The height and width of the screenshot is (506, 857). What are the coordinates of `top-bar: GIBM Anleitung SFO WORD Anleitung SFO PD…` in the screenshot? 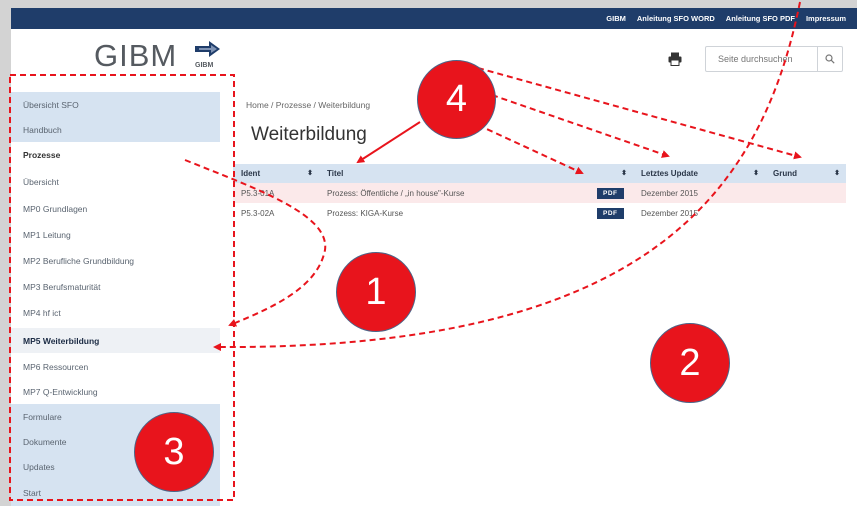 It's located at (434, 18).